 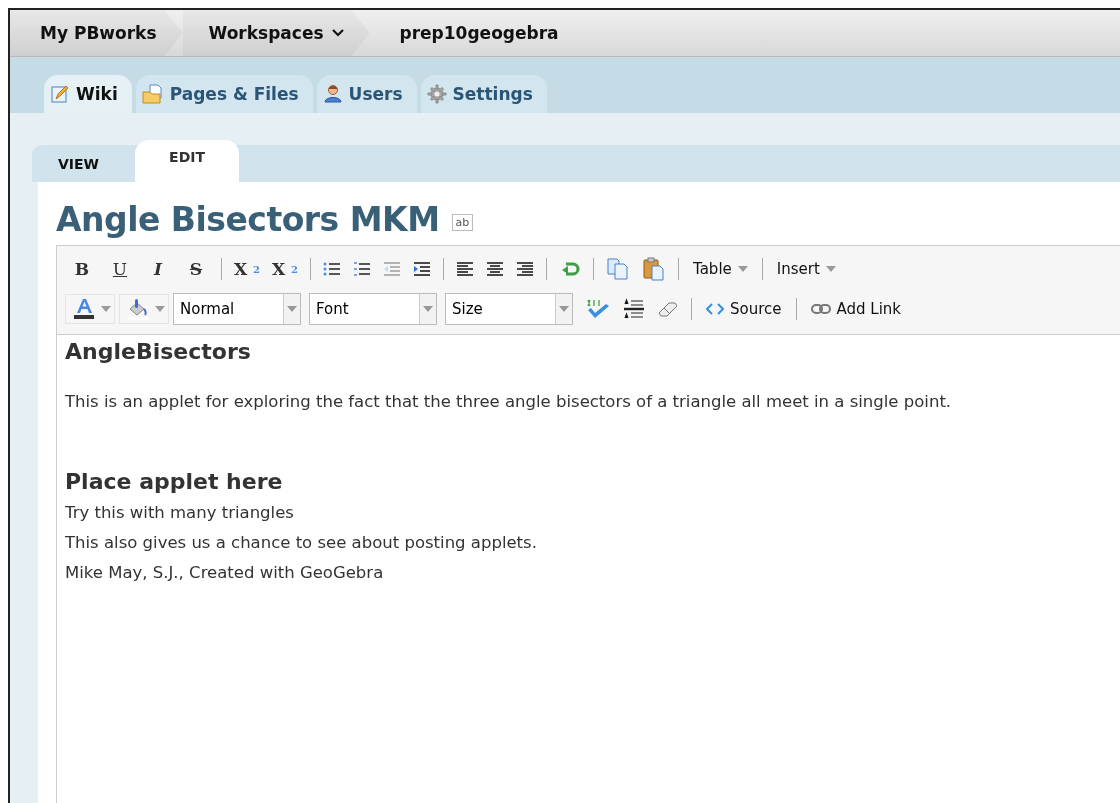 What do you see at coordinates (152, 94) in the screenshot?
I see `folder-page-icon` at bounding box center [152, 94].